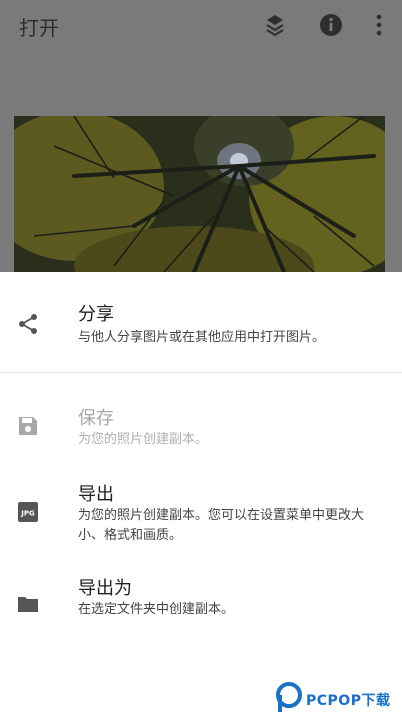 The height and width of the screenshot is (720, 402). I want to click on save-title: 保存, so click(96, 418).